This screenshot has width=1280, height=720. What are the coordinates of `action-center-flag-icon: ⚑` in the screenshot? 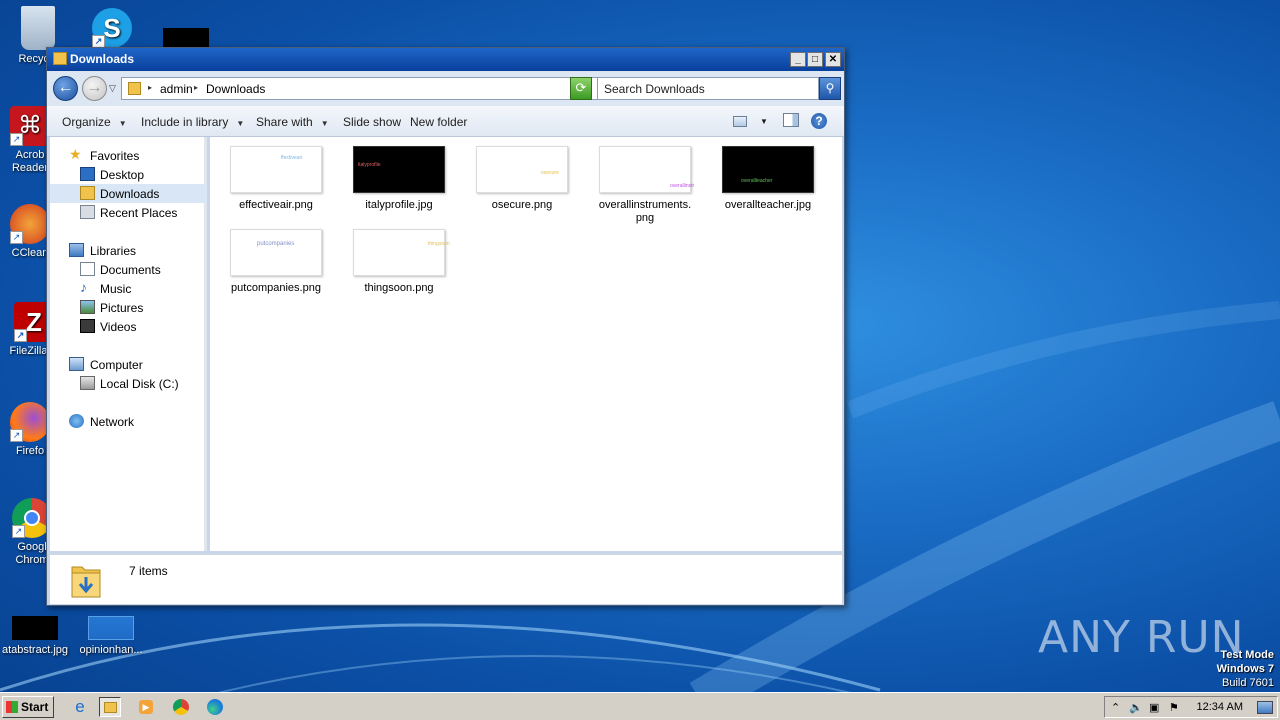 It's located at (1174, 707).